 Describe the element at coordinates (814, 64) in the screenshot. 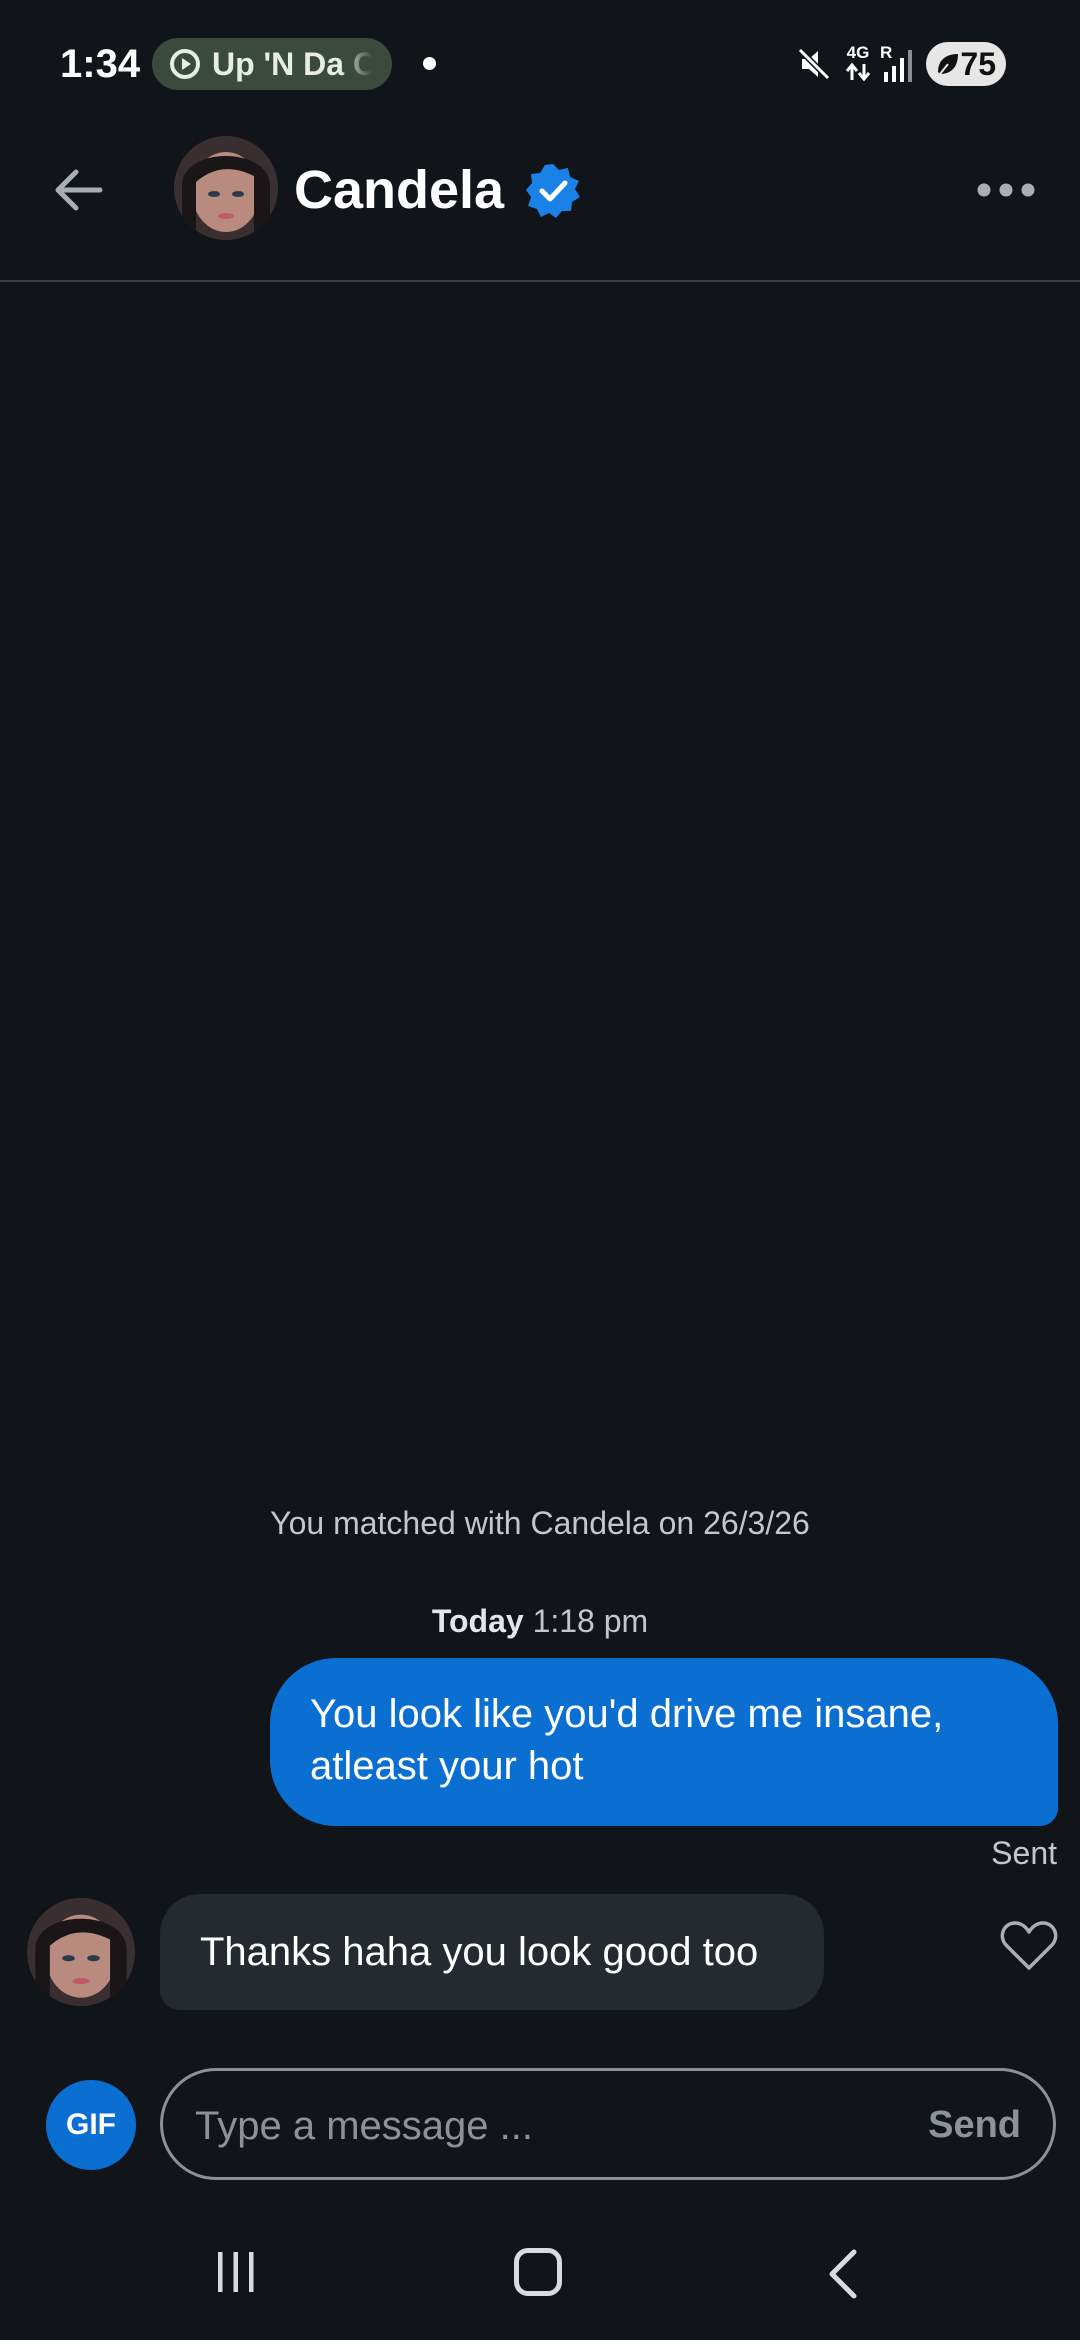

I see `mute-icon` at that location.